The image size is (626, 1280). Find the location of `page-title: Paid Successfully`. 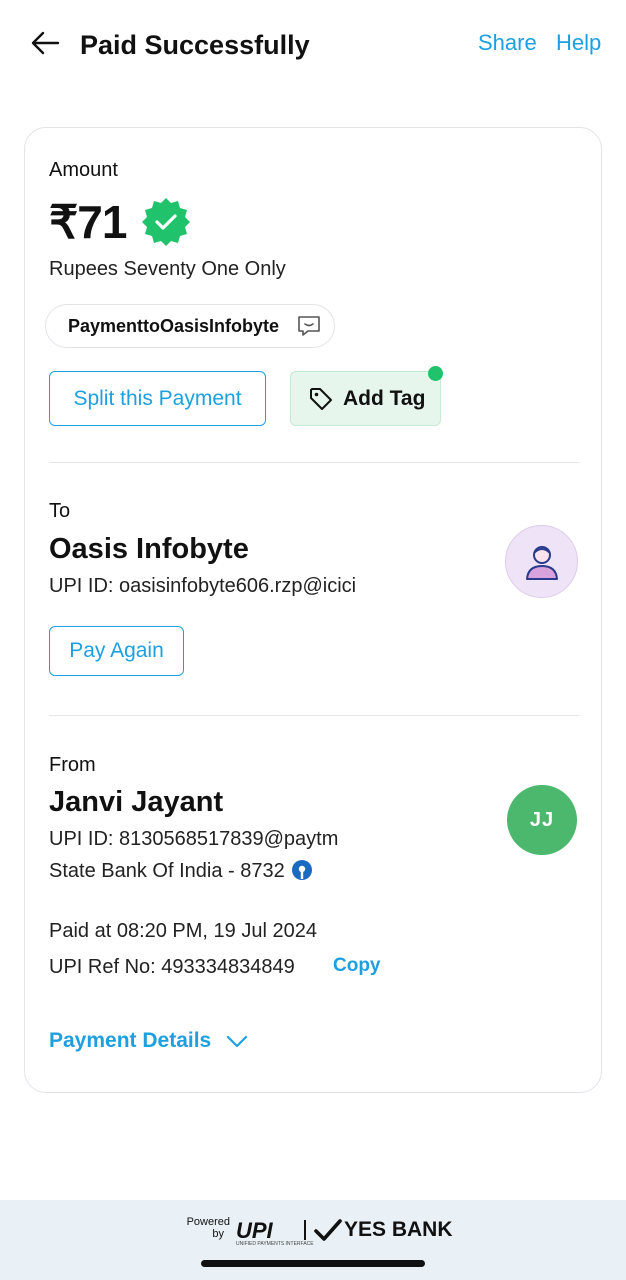

page-title: Paid Successfully is located at coordinates (195, 45).